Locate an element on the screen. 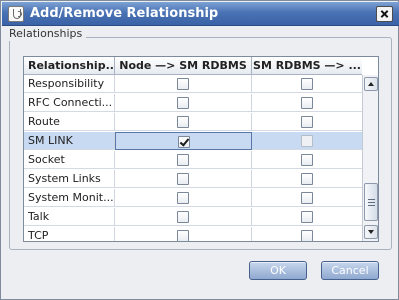 The height and width of the screenshot is (300, 399). dialog-title: Add/Remove Relationship is located at coordinates (124, 13).